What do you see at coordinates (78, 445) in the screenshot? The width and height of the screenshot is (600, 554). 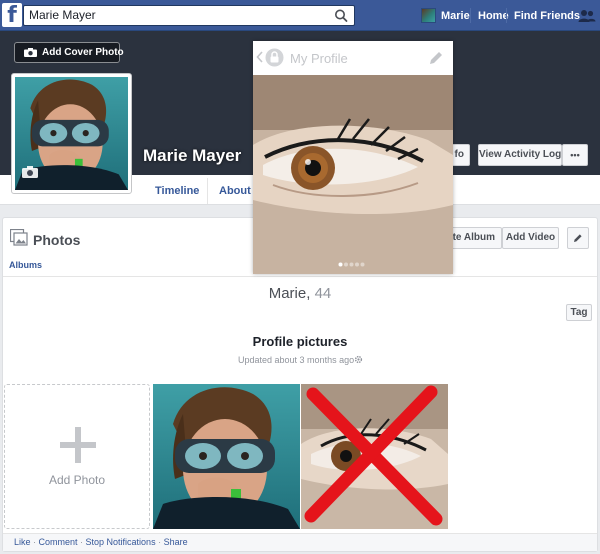 I see `plus-icon` at bounding box center [78, 445].